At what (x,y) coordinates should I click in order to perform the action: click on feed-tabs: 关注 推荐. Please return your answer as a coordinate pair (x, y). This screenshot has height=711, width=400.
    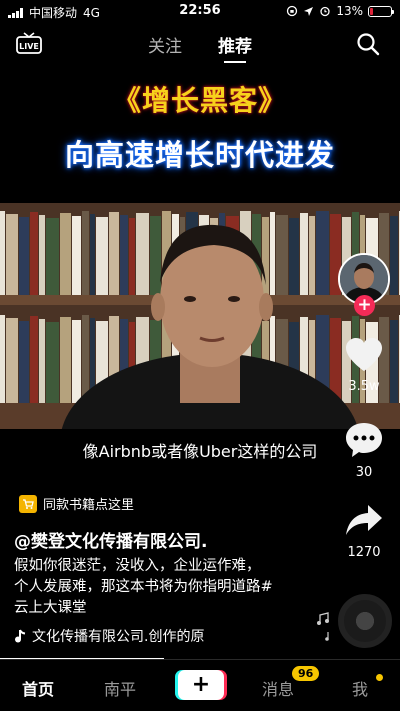
    Looking at the image, I should click on (200, 47).